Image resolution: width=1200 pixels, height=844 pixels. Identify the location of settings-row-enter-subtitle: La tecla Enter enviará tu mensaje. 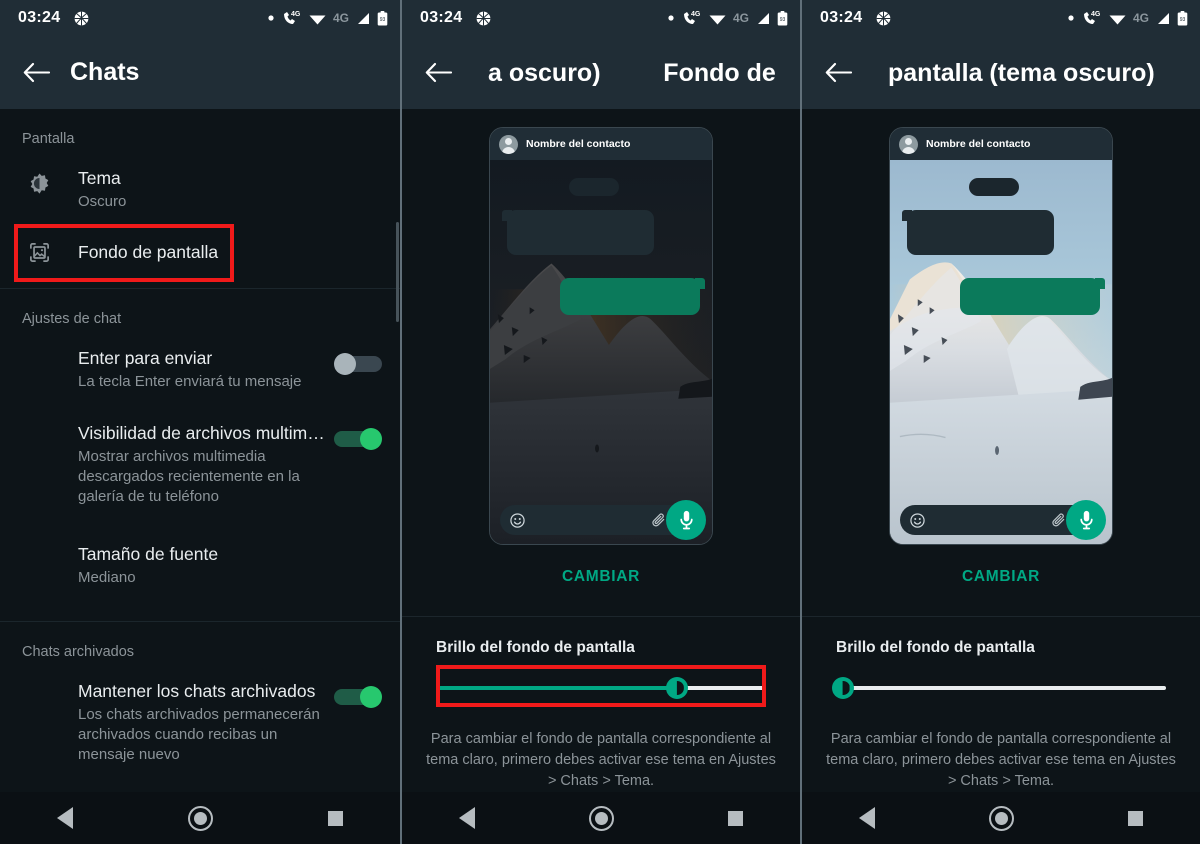
(190, 381).